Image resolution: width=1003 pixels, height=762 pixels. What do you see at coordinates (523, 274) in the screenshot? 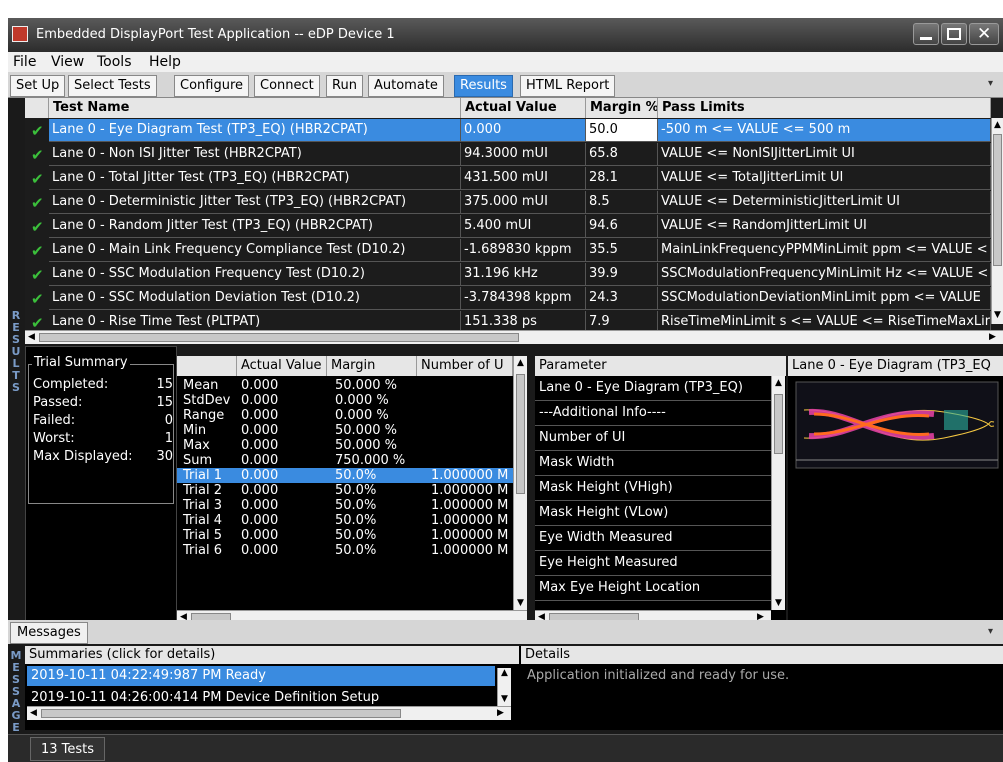
I see `results-cell-actual: 31.196 kHz` at bounding box center [523, 274].